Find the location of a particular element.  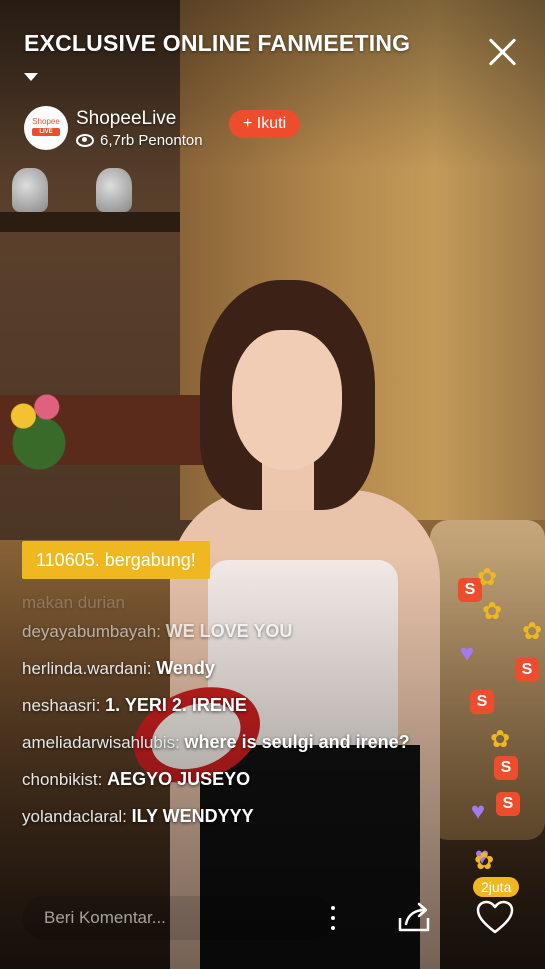

comment-item: deyayabumbayah: WE LOVE YOU is located at coordinates (222, 631).